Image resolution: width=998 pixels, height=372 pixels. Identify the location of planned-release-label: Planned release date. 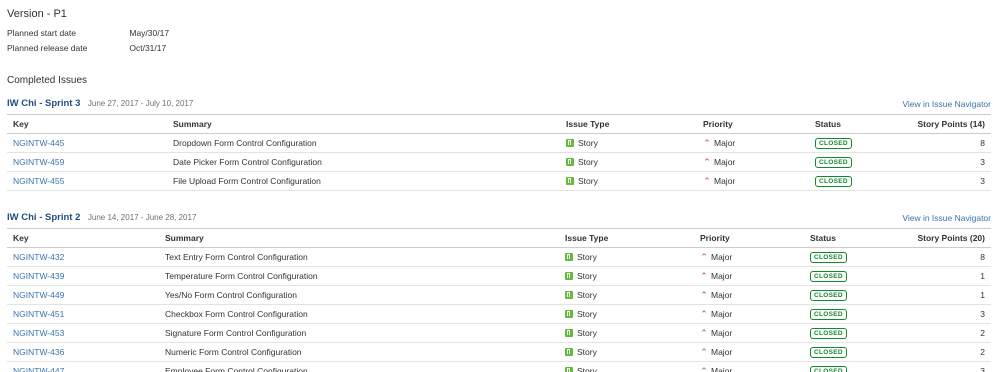
(47, 48).